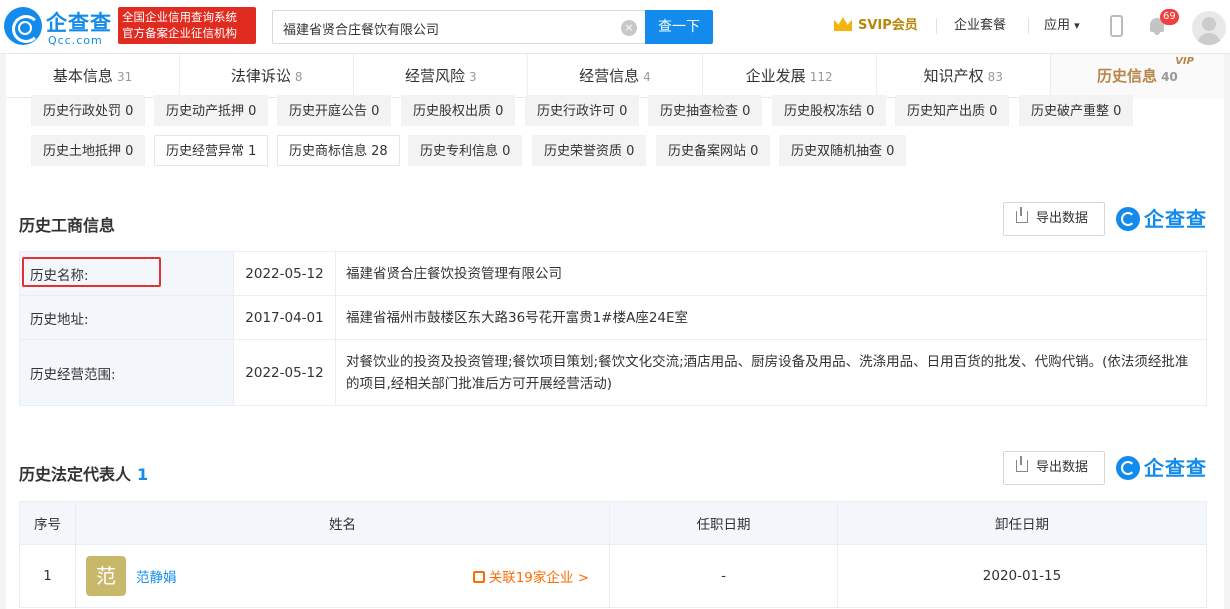  I want to click on row-label: 历史经营范围:, so click(126, 372).